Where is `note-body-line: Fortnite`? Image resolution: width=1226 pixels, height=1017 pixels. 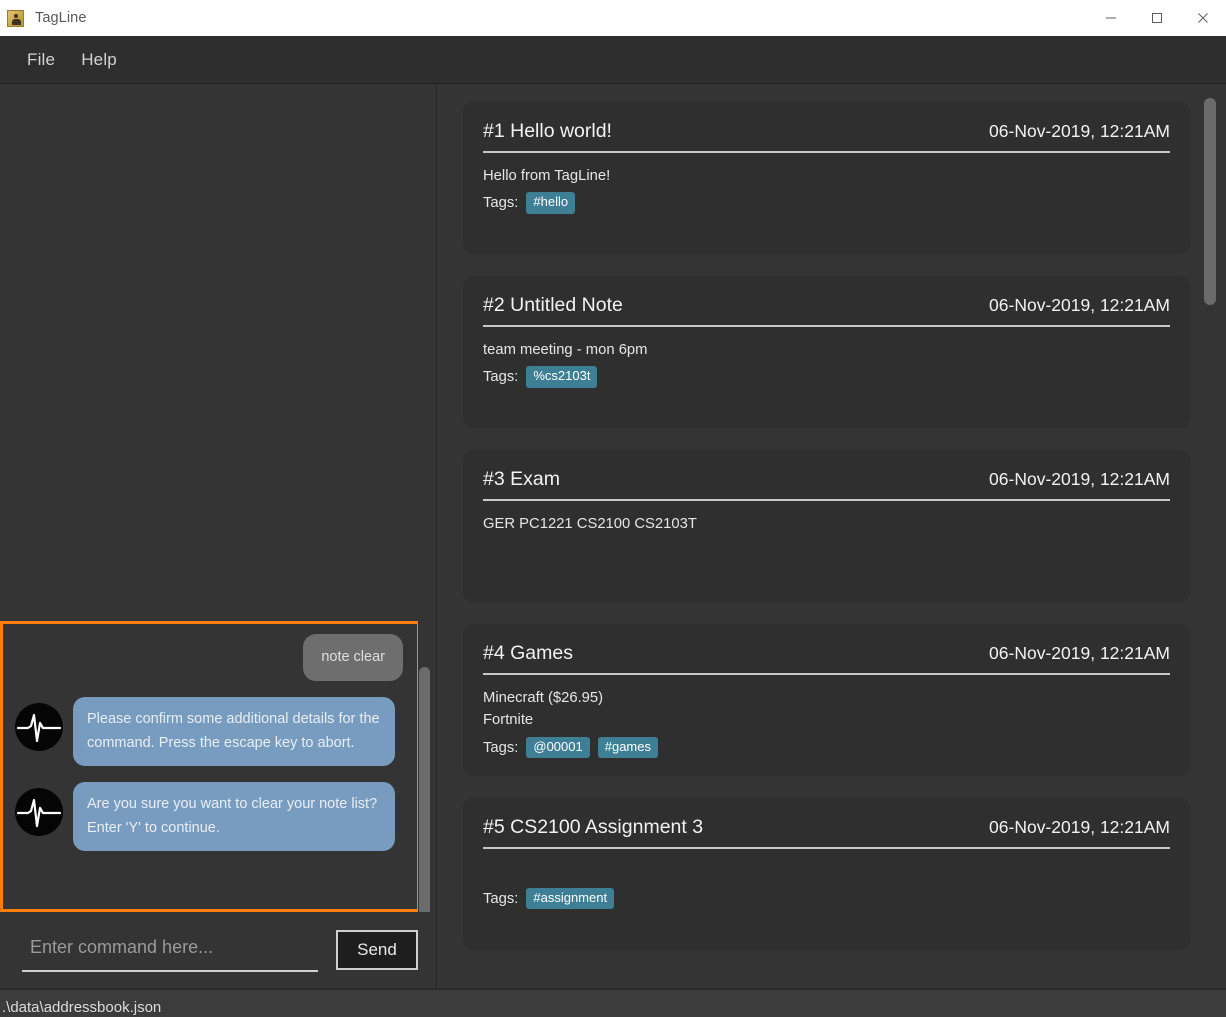 note-body-line: Fortnite is located at coordinates (508, 720).